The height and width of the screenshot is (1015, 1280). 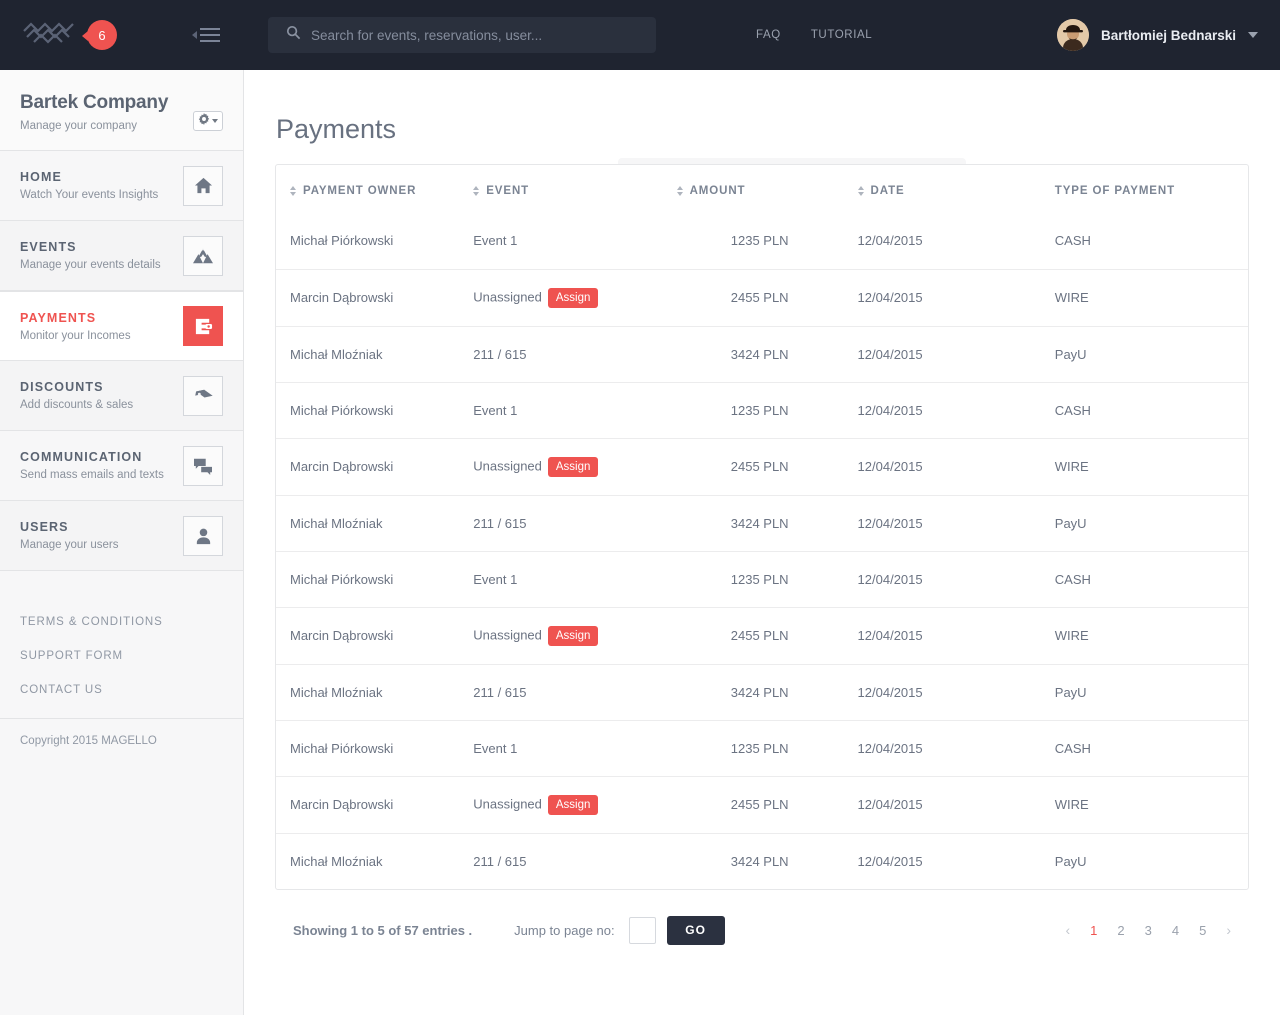 What do you see at coordinates (121, 466) in the screenshot?
I see `sidebar-item-communication: COMMUNICATION Send mass emails and texts` at bounding box center [121, 466].